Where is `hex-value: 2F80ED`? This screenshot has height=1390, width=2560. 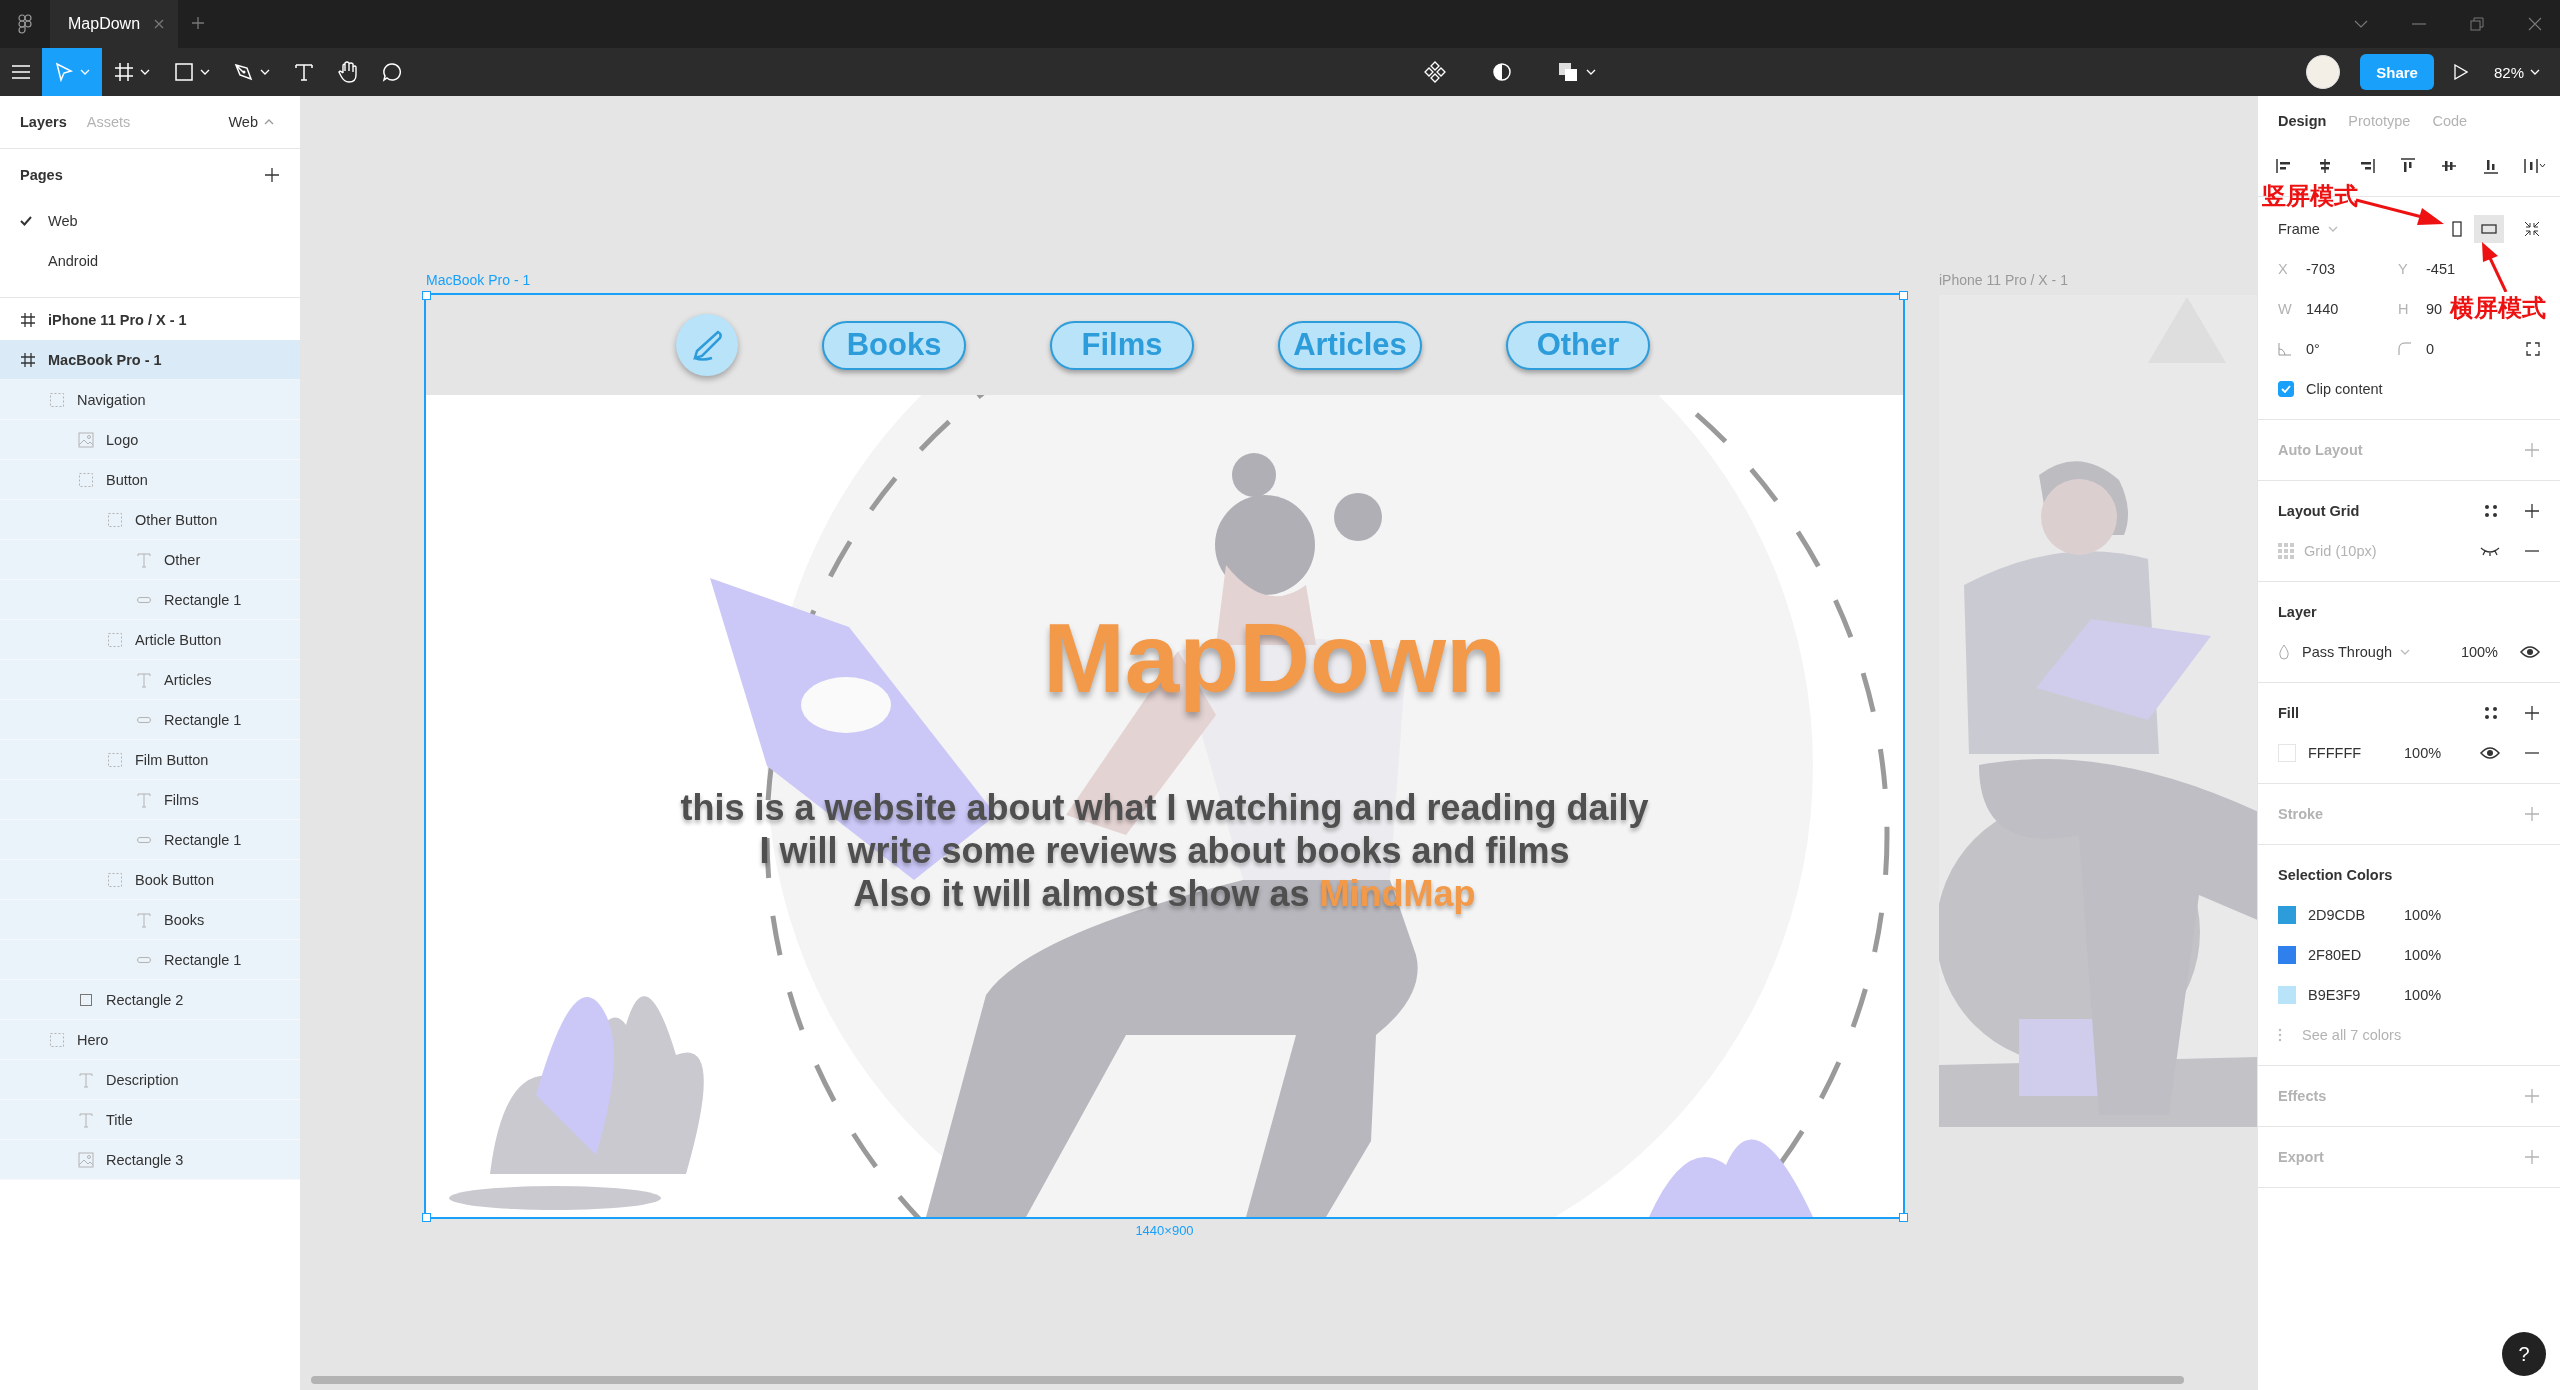 hex-value: 2F80ED is located at coordinates (2356, 955).